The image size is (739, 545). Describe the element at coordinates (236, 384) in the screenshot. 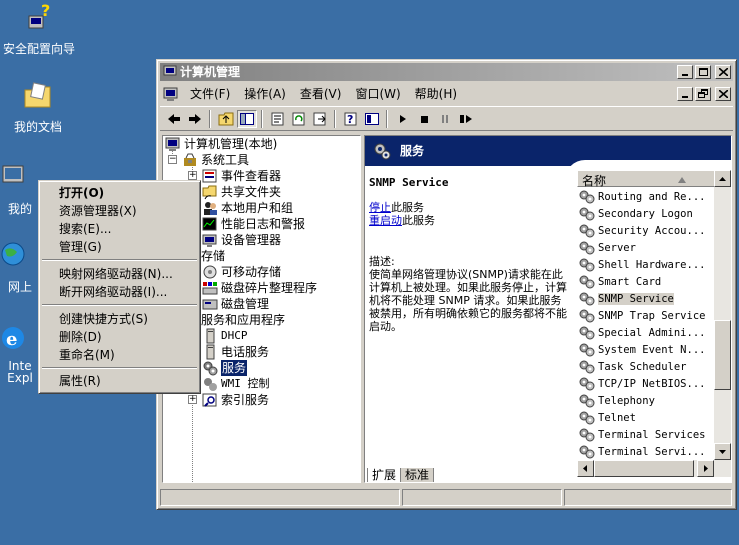

I see `tree-node-wmi: WMI 控制` at that location.